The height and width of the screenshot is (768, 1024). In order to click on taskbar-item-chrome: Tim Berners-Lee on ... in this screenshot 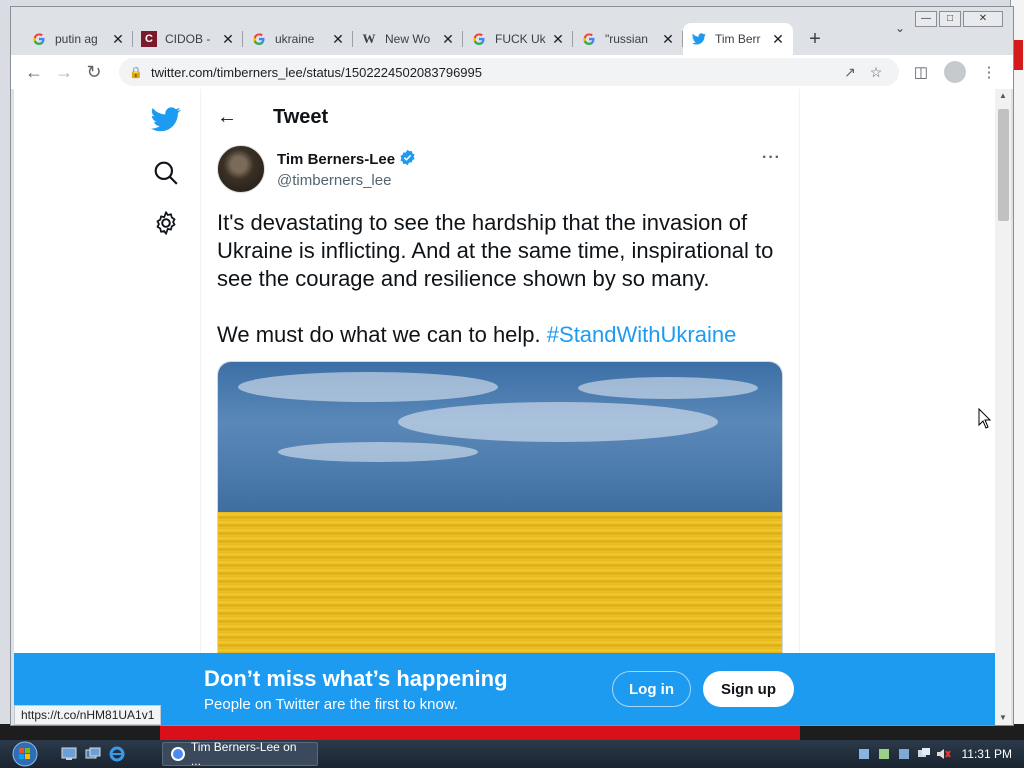, I will do `click(240, 754)`.